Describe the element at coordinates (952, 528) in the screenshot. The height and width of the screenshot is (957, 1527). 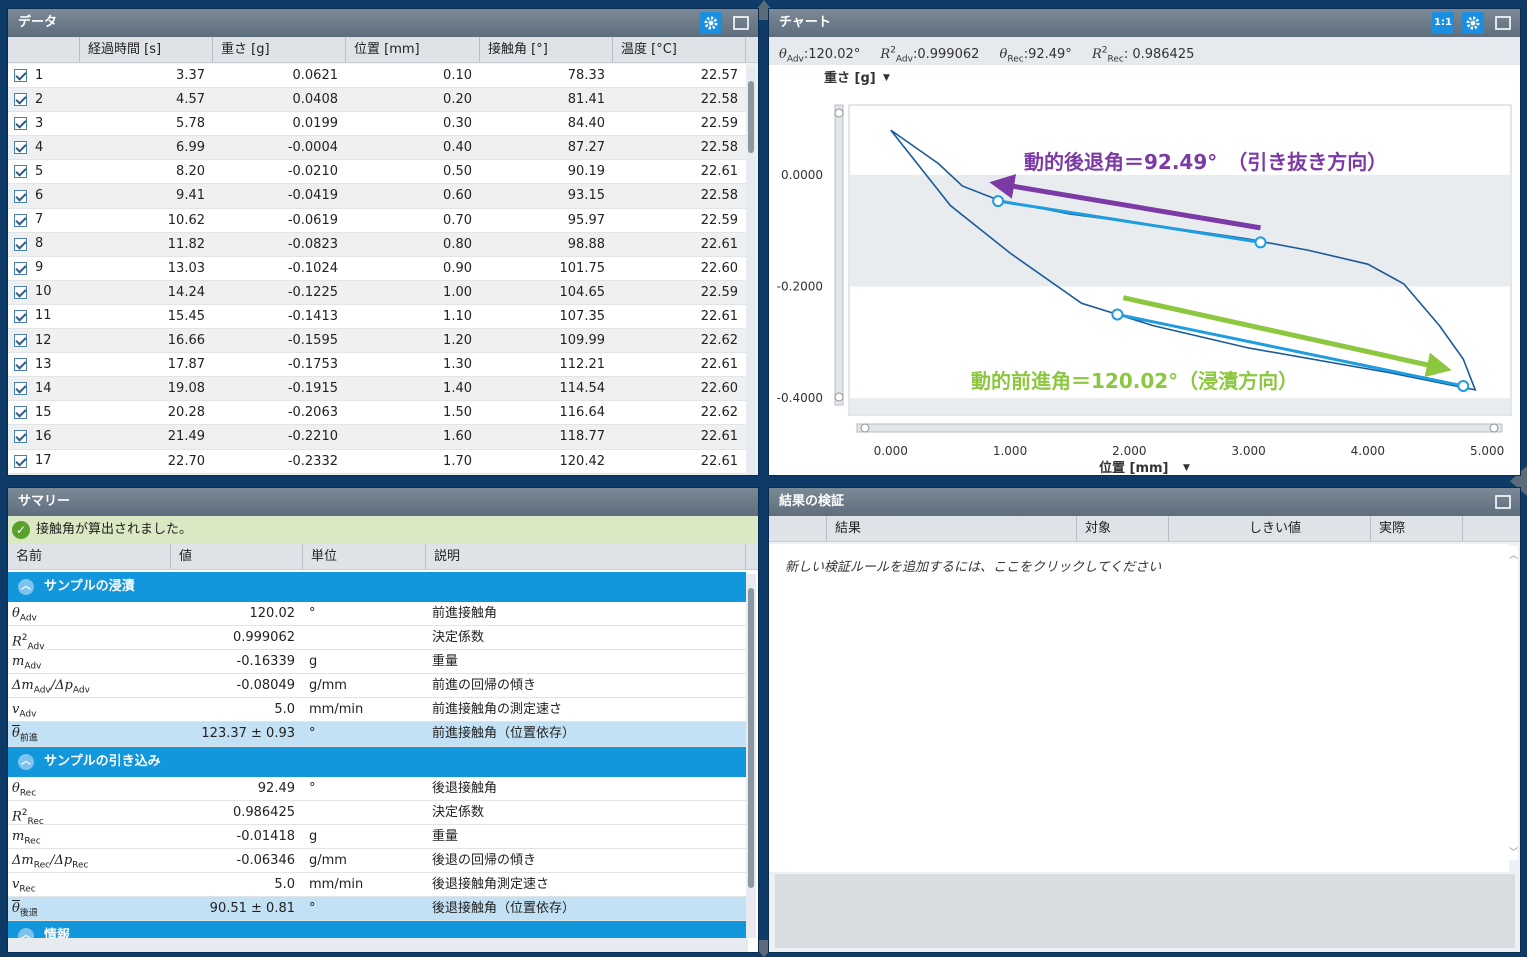
I see `col-result-header: 結果` at that location.